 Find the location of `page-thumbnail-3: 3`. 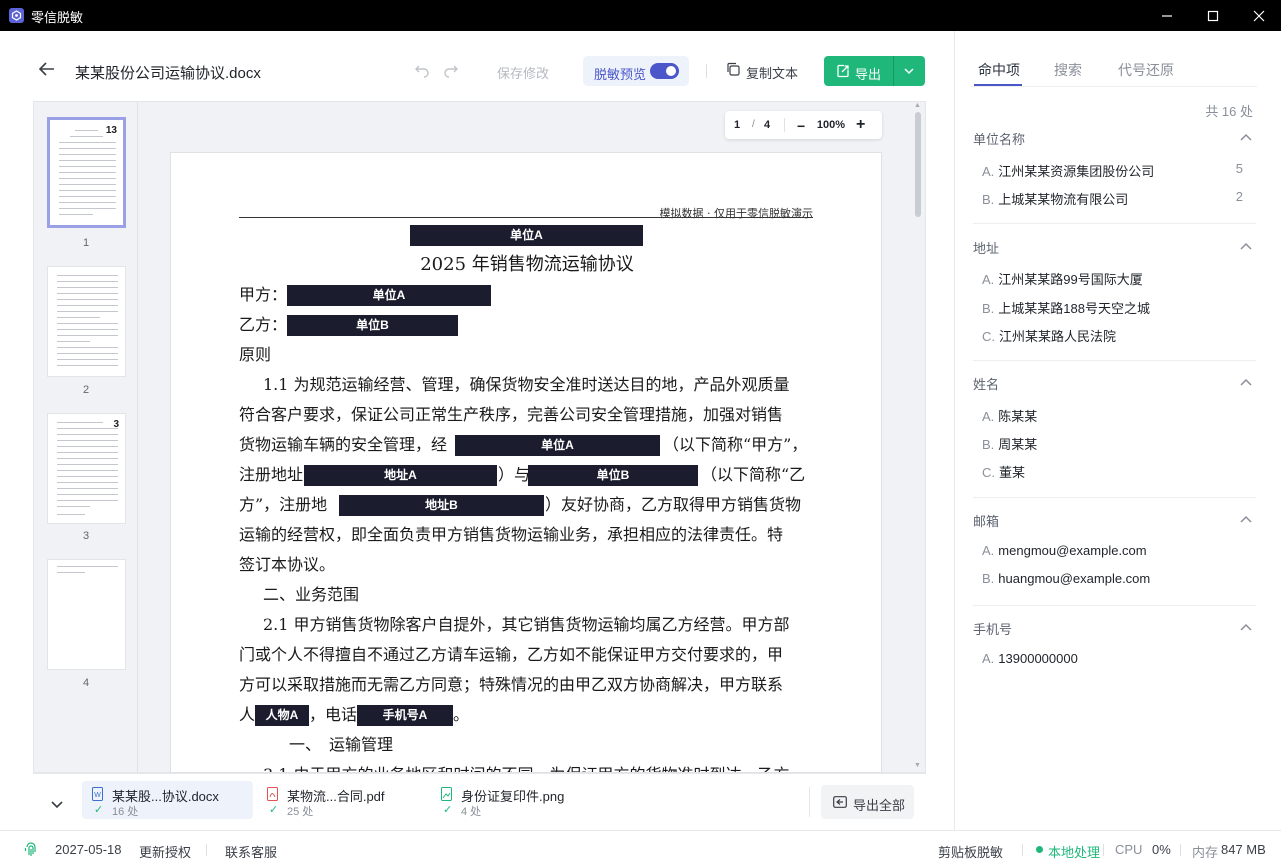

page-thumbnail-3: 3 is located at coordinates (86, 468).